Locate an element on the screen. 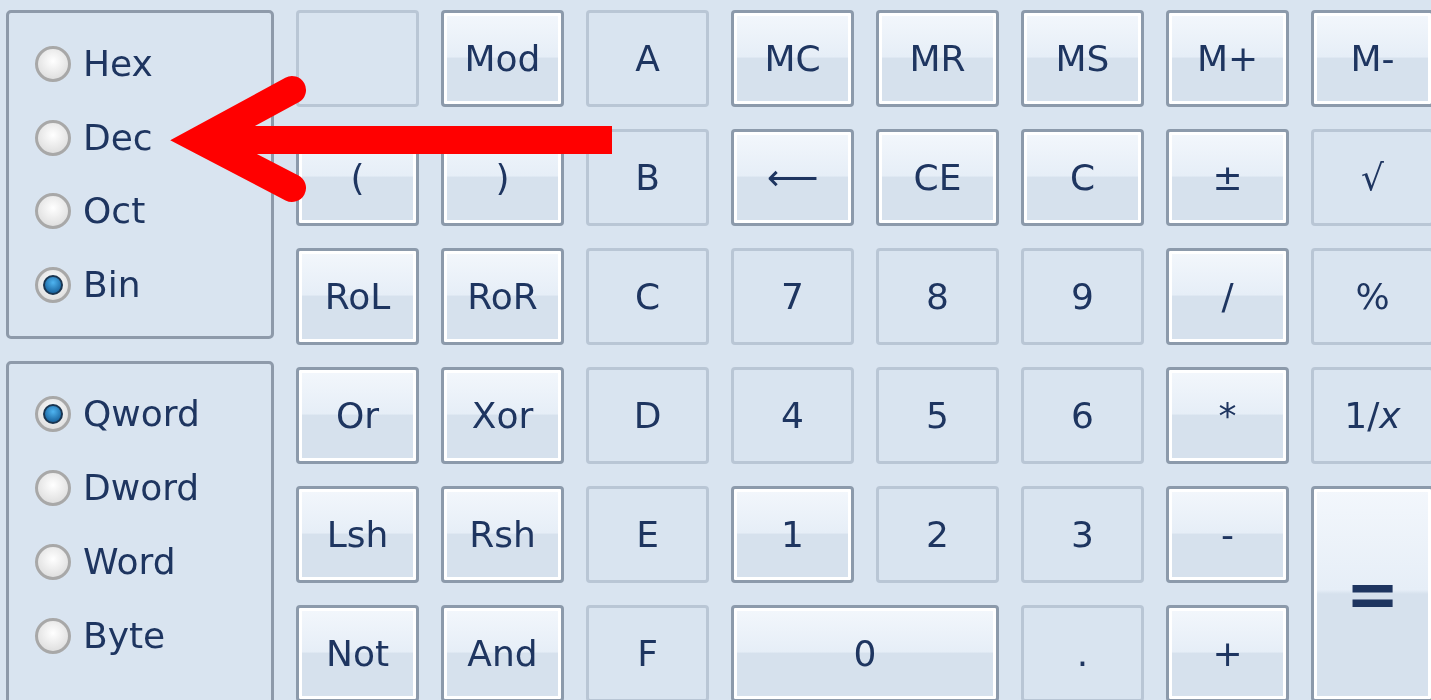 This screenshot has width=1431, height=700. radio-label: Bin is located at coordinates (112, 285).